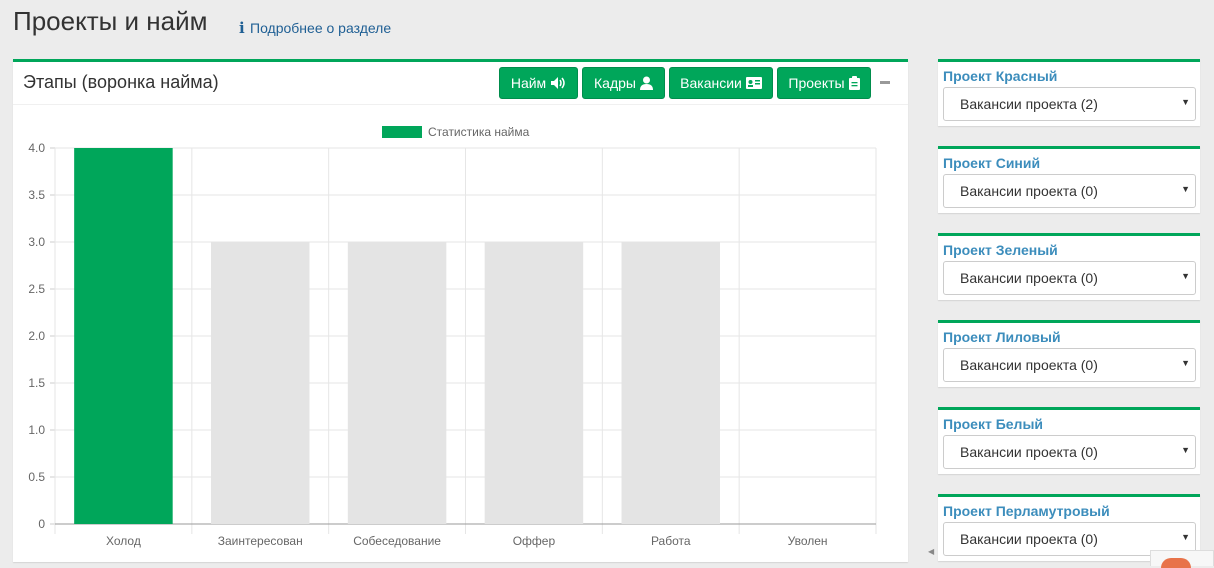  What do you see at coordinates (854, 83) in the screenshot?
I see `clipboard-icon` at bounding box center [854, 83].